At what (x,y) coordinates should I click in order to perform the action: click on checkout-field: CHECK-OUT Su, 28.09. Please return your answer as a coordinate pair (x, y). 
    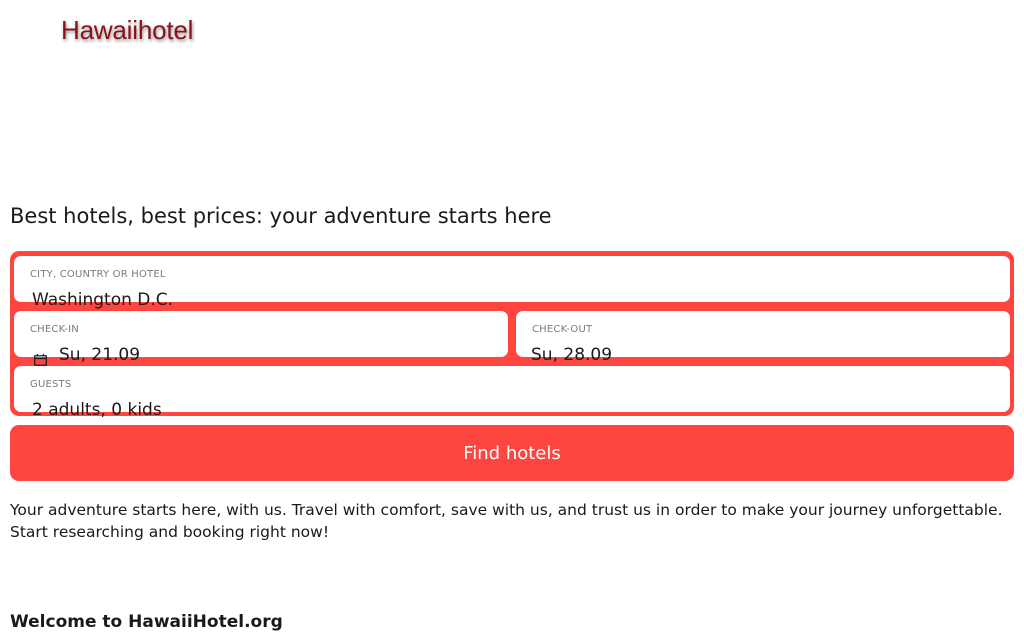
    Looking at the image, I should click on (763, 337).